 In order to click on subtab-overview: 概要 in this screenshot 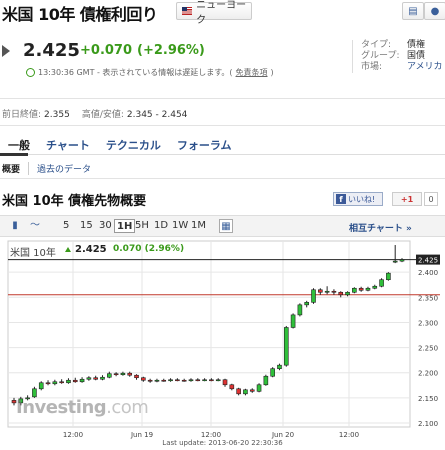, I will do `click(16, 168)`.